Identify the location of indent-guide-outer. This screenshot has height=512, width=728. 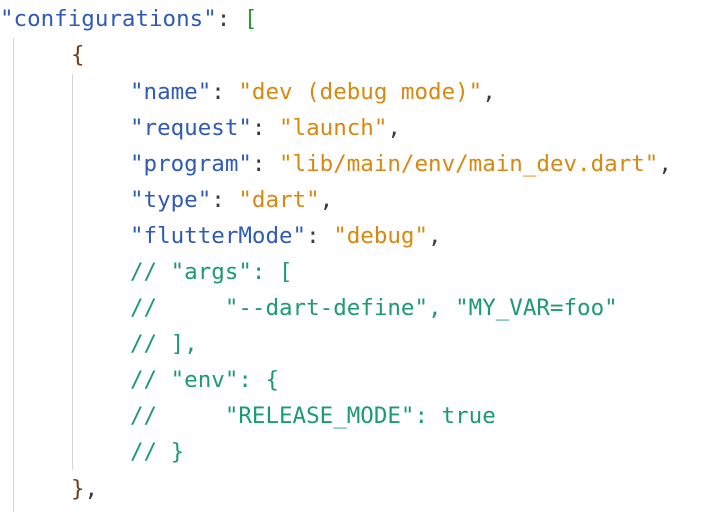
(13, 275).